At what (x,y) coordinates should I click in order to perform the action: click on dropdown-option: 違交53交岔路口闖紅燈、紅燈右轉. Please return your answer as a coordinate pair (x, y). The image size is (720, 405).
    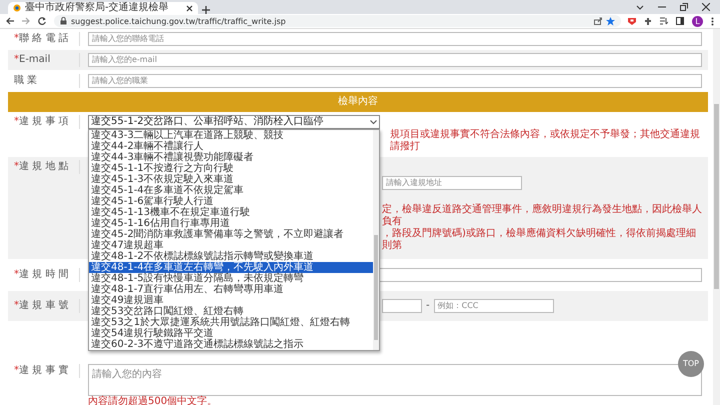
    Looking at the image, I should click on (231, 311).